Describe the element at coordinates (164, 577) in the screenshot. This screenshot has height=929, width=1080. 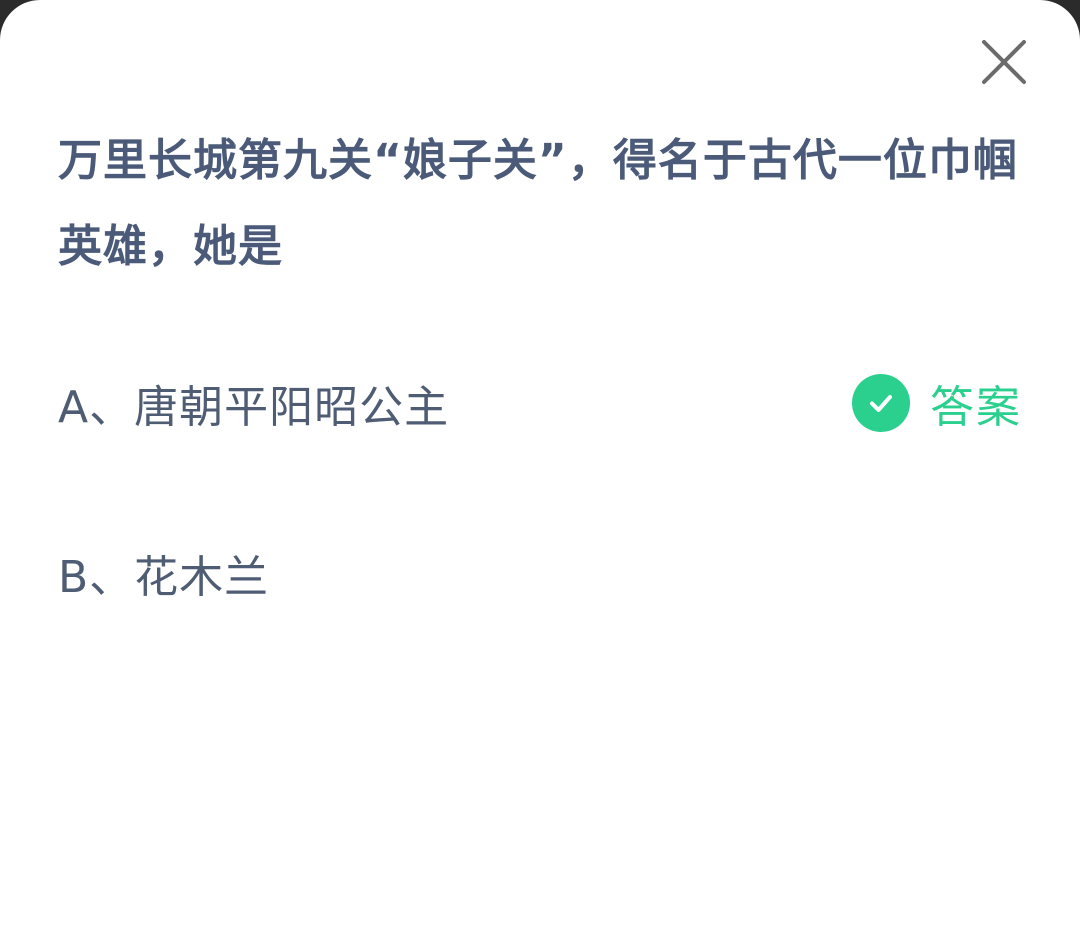
I see `option-b-label: B、花木兰` at that location.